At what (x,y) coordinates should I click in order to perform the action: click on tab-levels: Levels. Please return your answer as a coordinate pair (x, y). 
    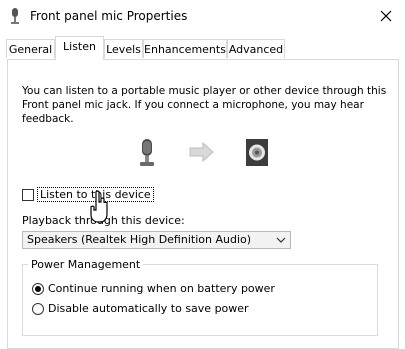
    Looking at the image, I should click on (123, 48).